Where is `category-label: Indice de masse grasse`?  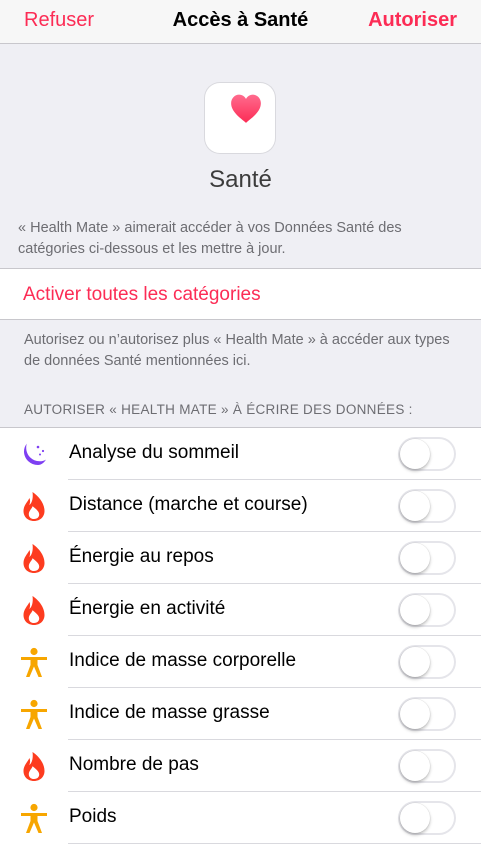
category-label: Indice de masse grasse is located at coordinates (169, 712).